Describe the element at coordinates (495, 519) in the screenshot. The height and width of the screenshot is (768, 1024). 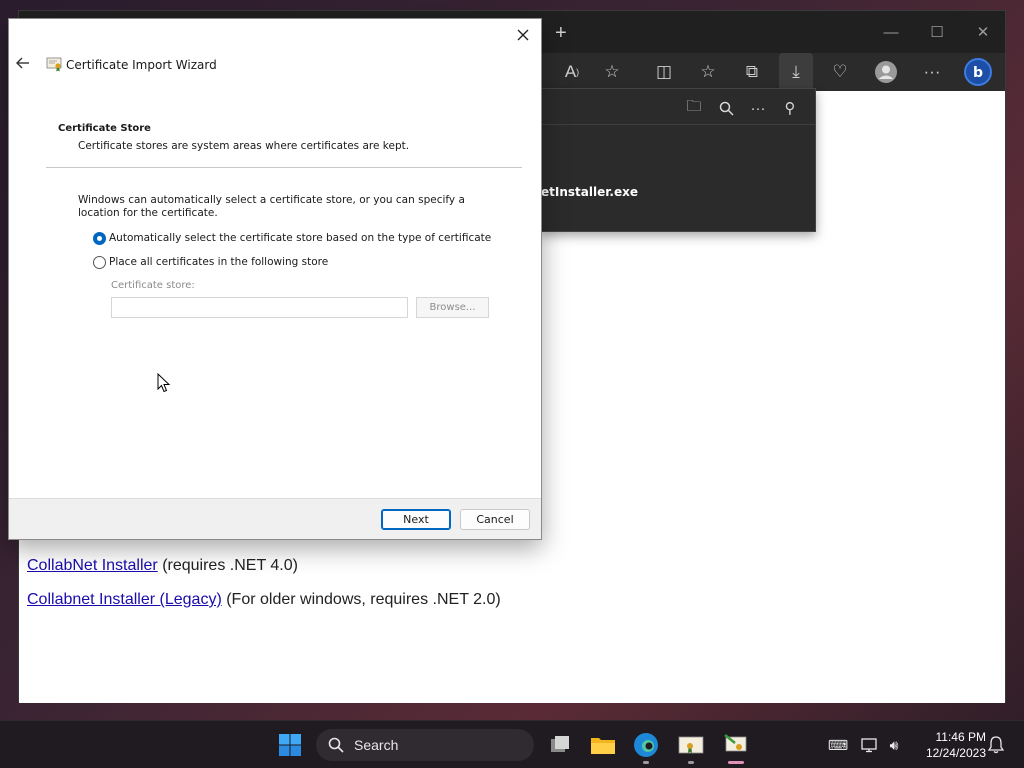
I see `cancel-button: Cancel` at that location.